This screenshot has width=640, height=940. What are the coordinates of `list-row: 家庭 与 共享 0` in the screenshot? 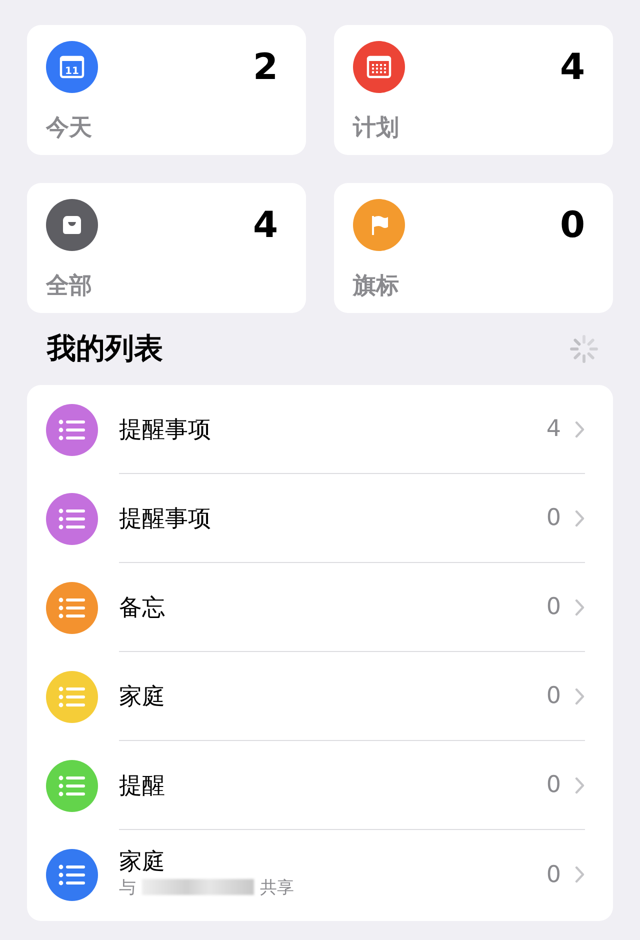 It's located at (320, 874).